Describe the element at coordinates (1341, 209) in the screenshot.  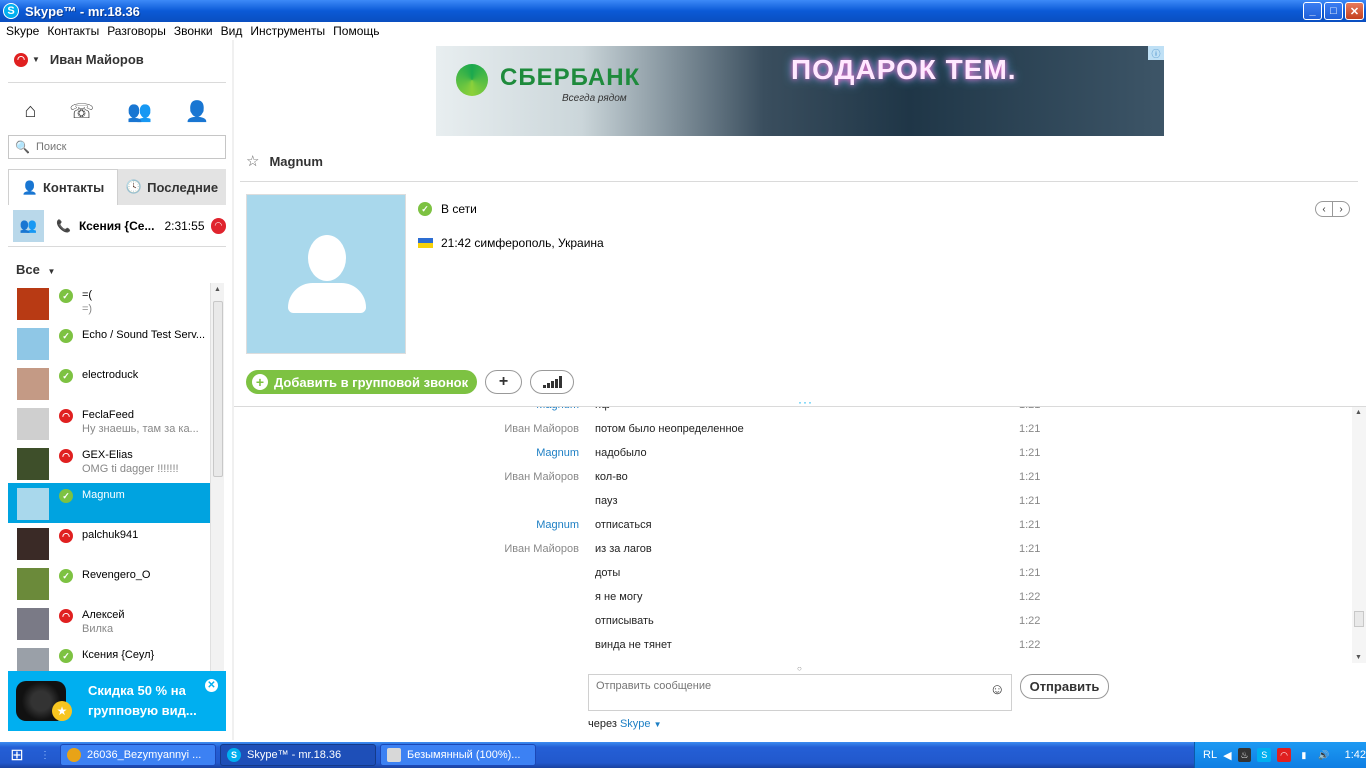
I see `chevron-right-icon: ›` at that location.